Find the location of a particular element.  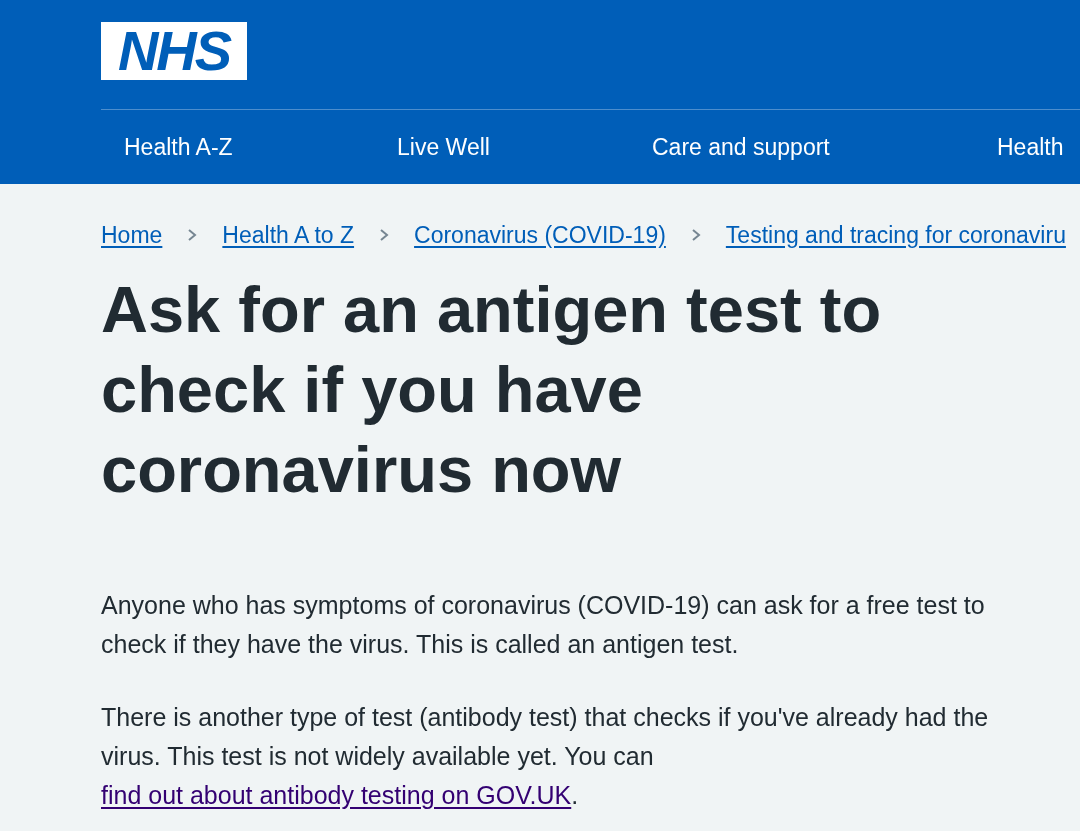

body-paragraph: There is another type of test (antibody test) that checks if you've already had the virus. This test is not widely available yet. You can find out about antibody testing on GOV.UK. is located at coordinates (545, 756).